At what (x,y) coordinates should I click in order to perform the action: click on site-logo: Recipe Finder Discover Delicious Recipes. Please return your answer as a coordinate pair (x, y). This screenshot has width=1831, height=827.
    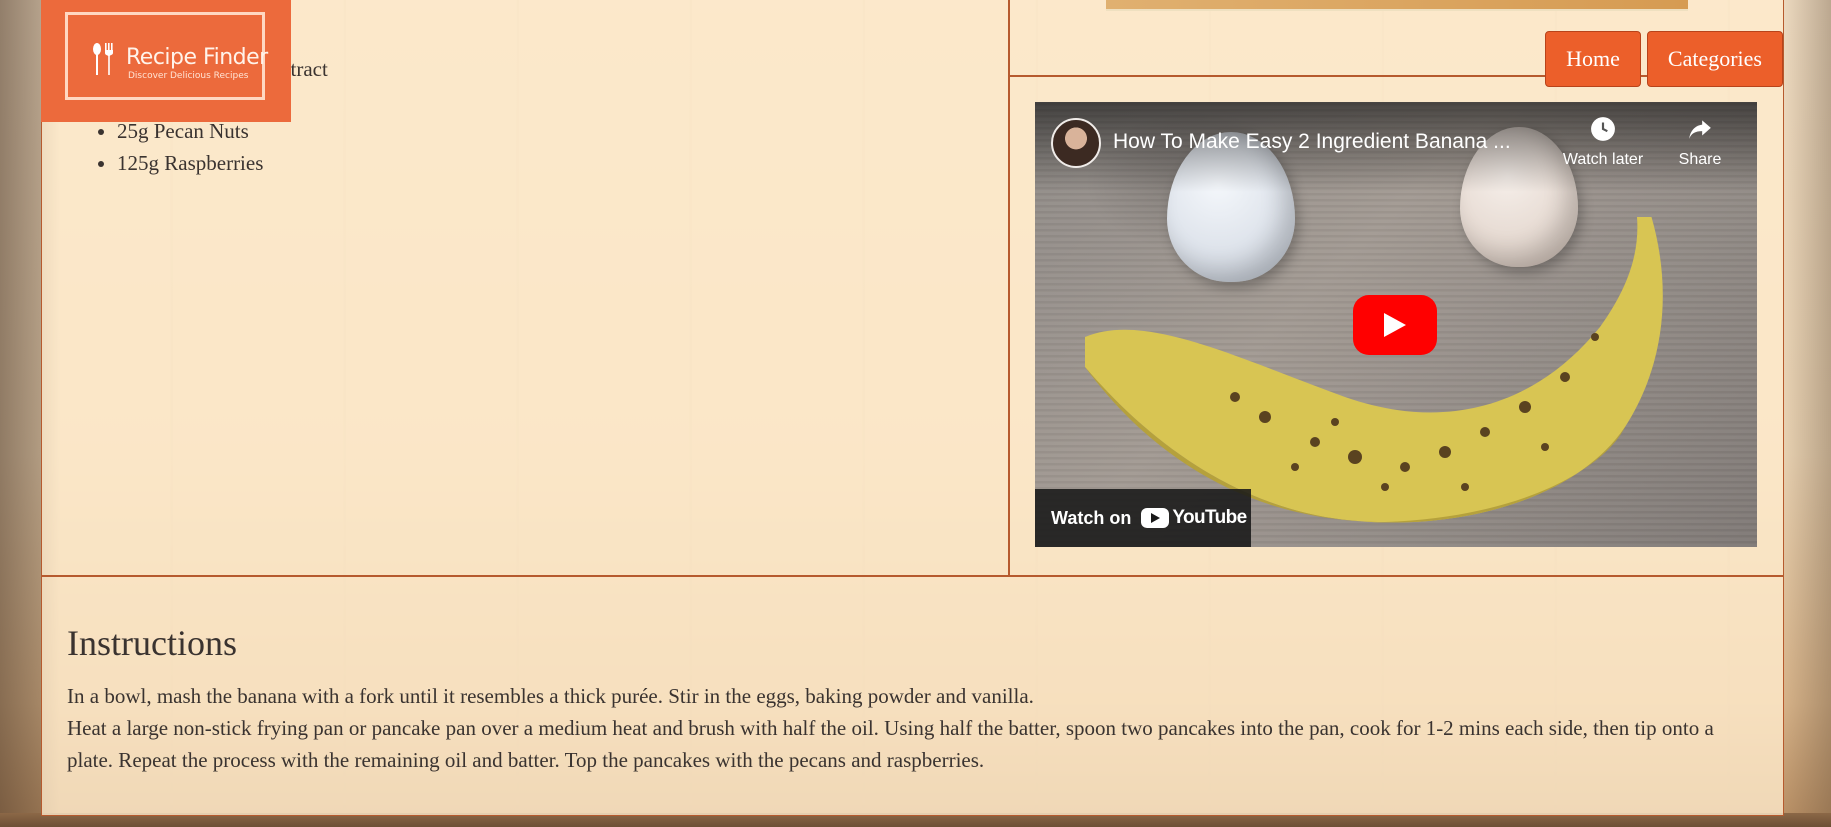
    Looking at the image, I should click on (166, 61).